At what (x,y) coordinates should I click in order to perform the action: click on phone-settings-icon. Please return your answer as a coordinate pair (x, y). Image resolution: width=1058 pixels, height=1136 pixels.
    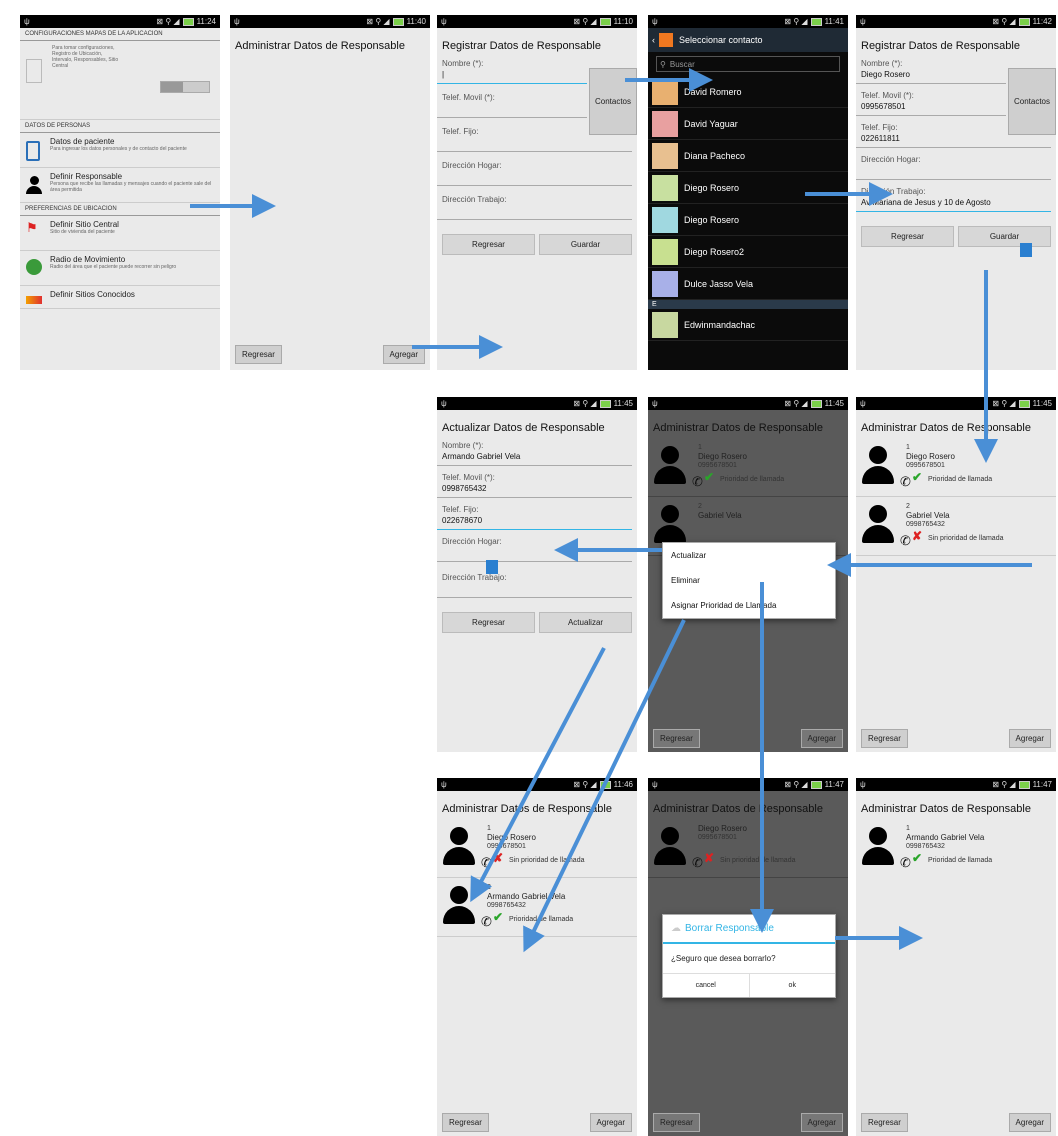
    Looking at the image, I should click on (34, 71).